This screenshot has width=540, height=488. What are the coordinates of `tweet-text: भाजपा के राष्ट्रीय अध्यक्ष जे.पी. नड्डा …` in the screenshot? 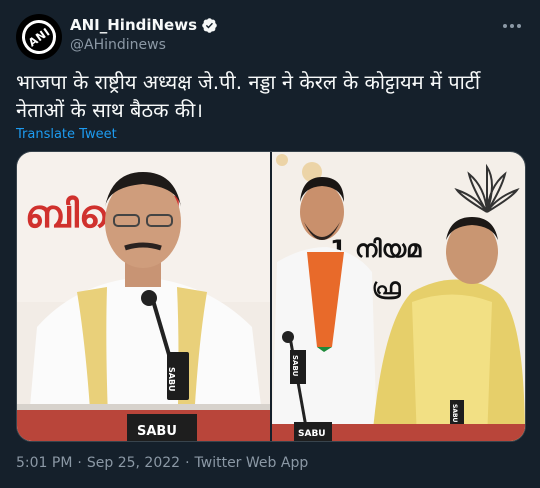 It's located at (248, 96).